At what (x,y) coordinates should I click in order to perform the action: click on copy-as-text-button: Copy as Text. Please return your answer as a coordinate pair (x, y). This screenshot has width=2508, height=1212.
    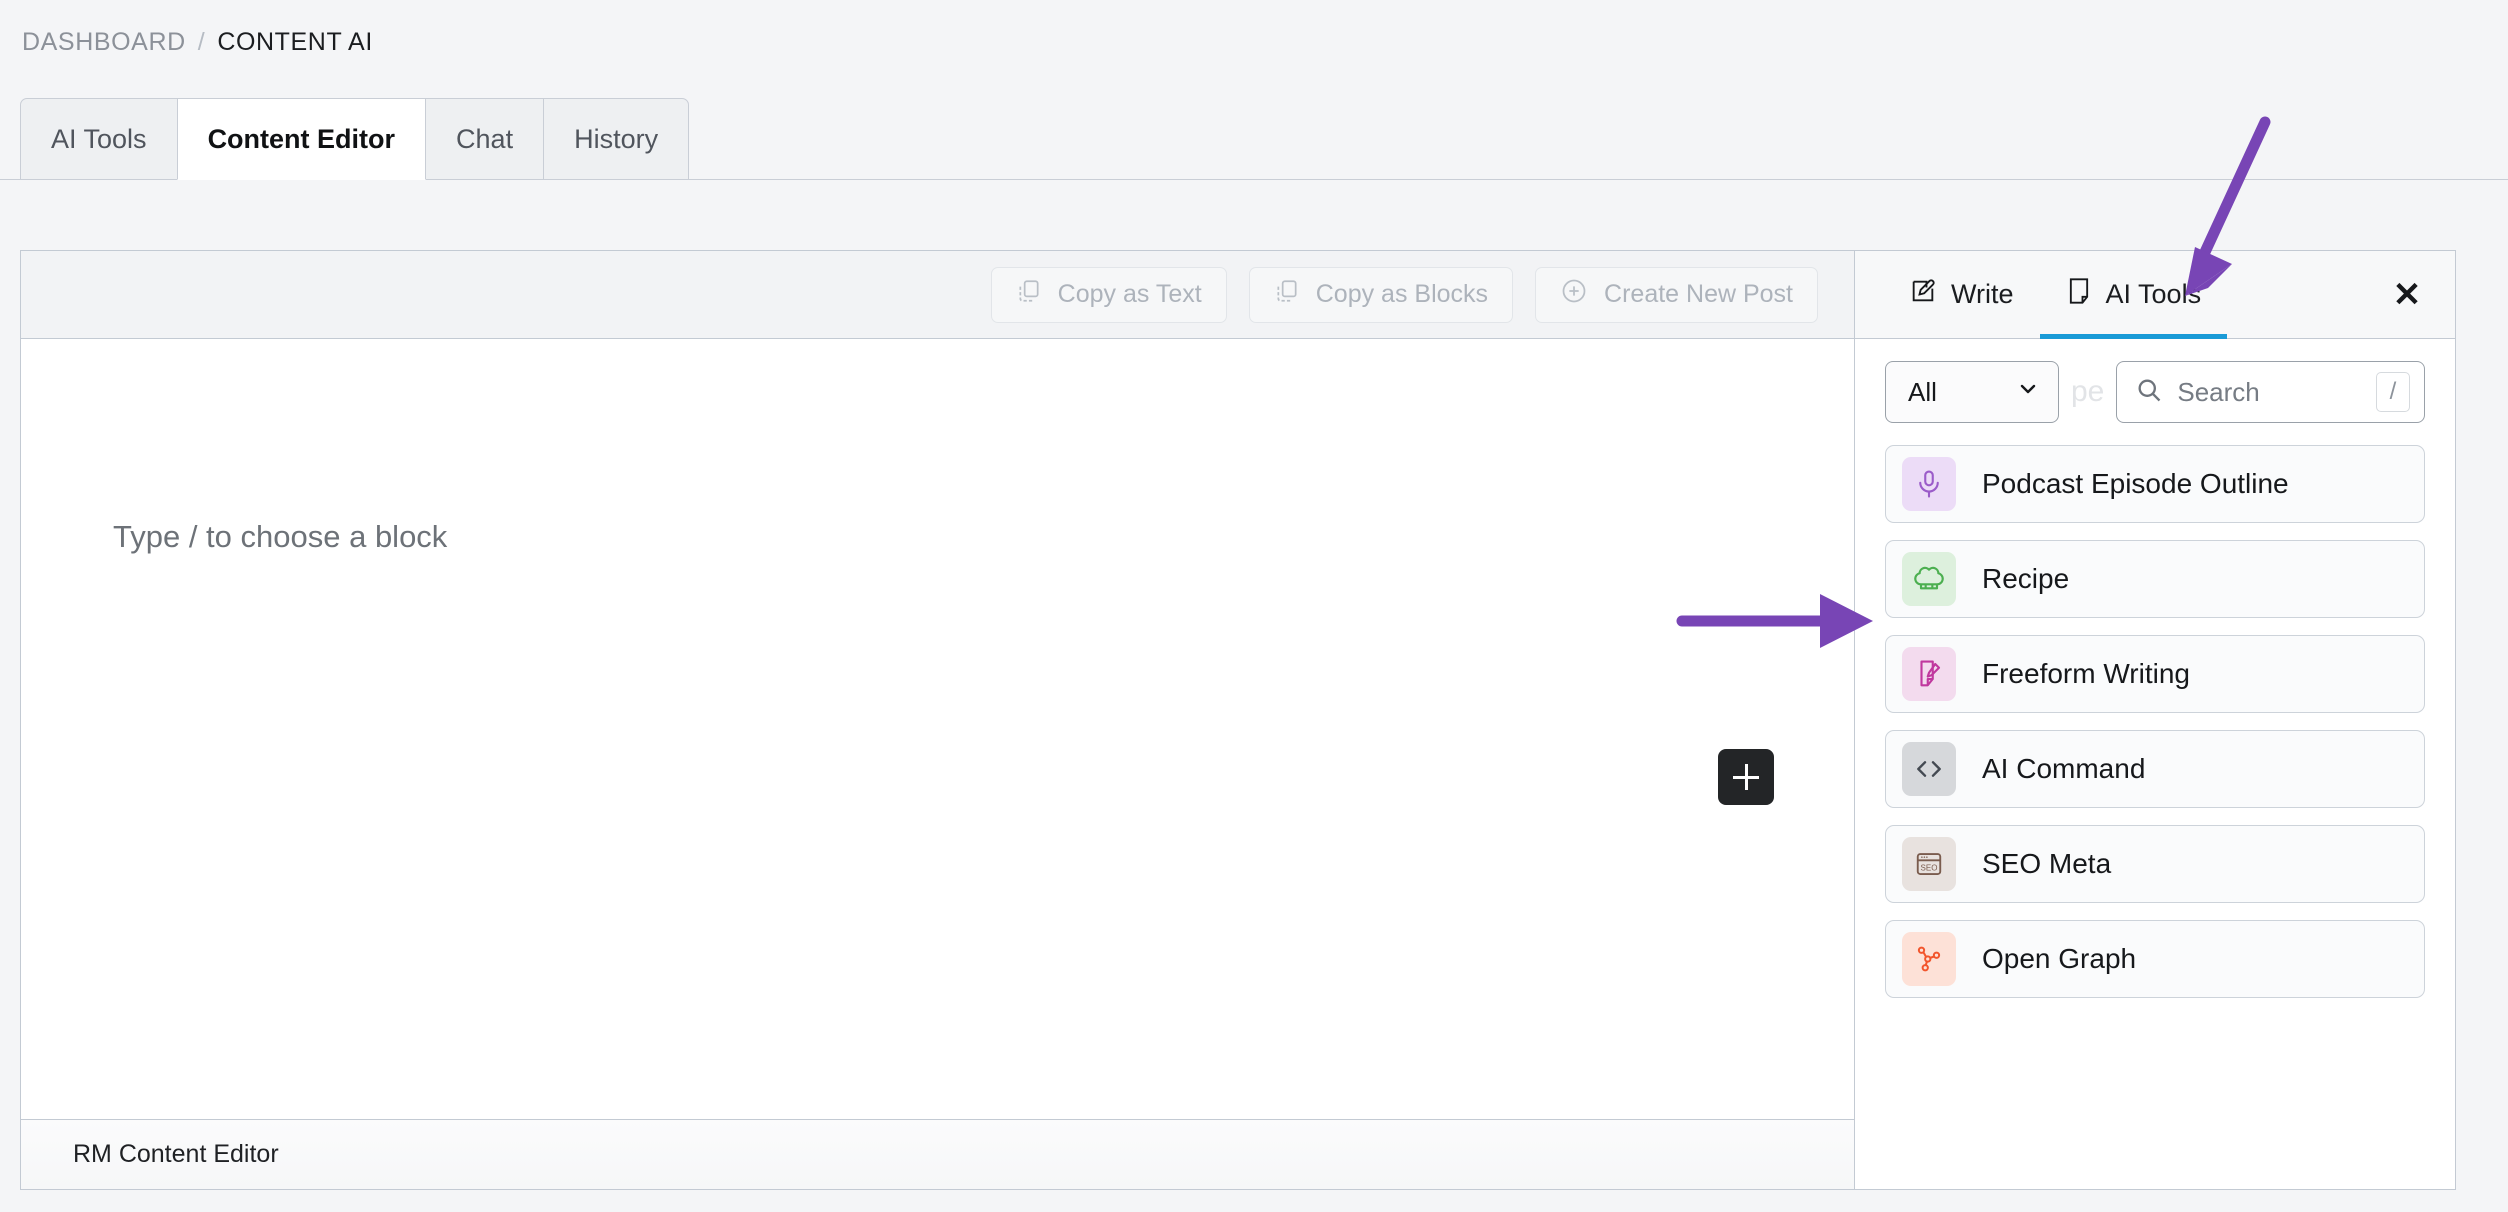
    Looking at the image, I should click on (1108, 294).